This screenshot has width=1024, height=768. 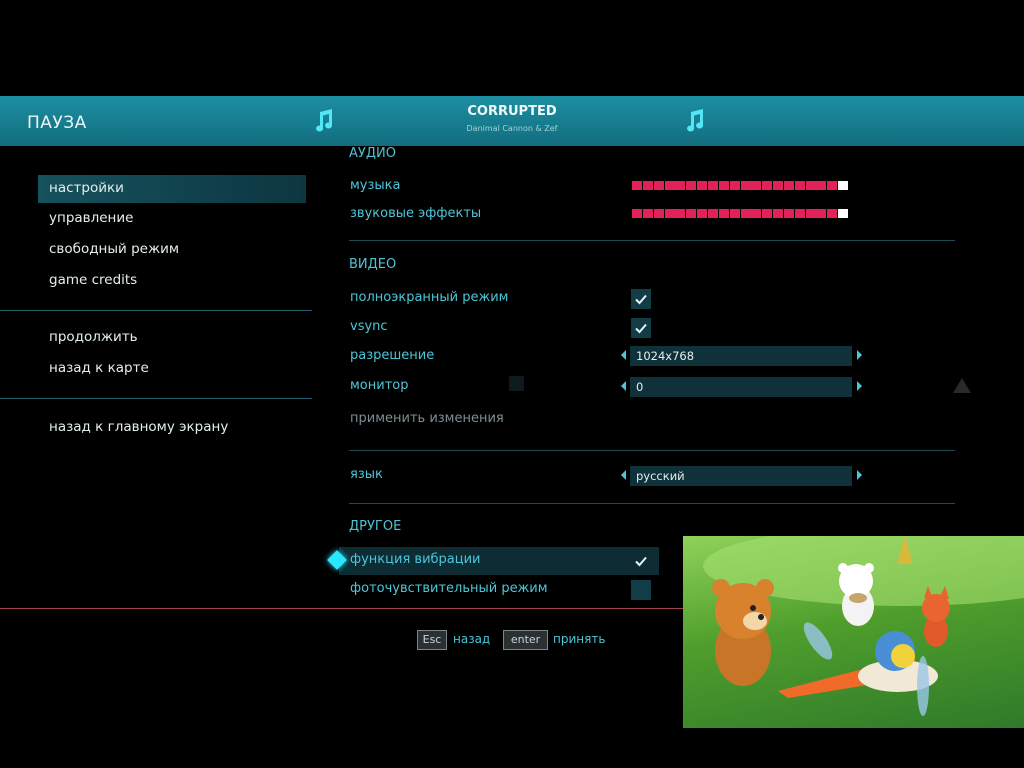 I want to click on music-volume-slider, so click(x=740, y=185).